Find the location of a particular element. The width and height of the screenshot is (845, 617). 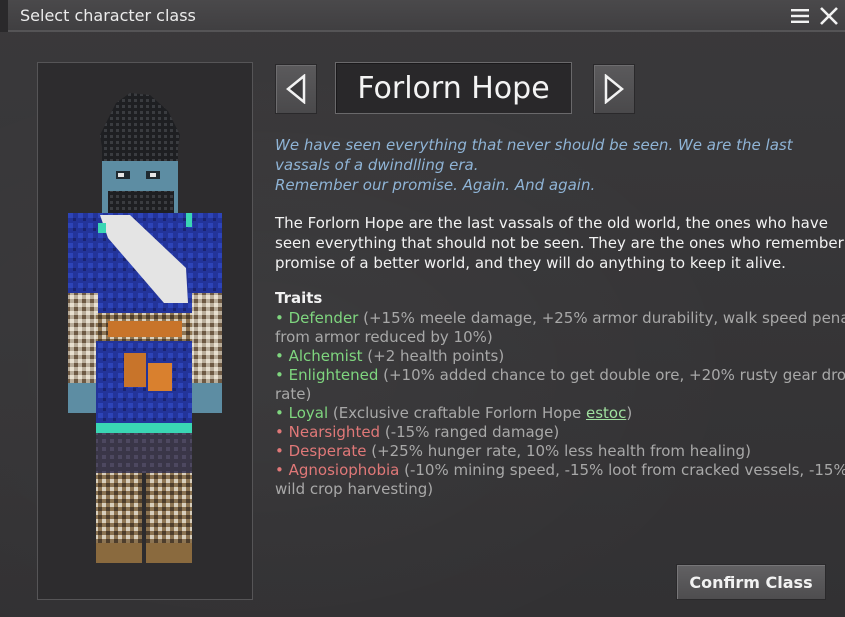

close-icon is located at coordinates (829, 16).